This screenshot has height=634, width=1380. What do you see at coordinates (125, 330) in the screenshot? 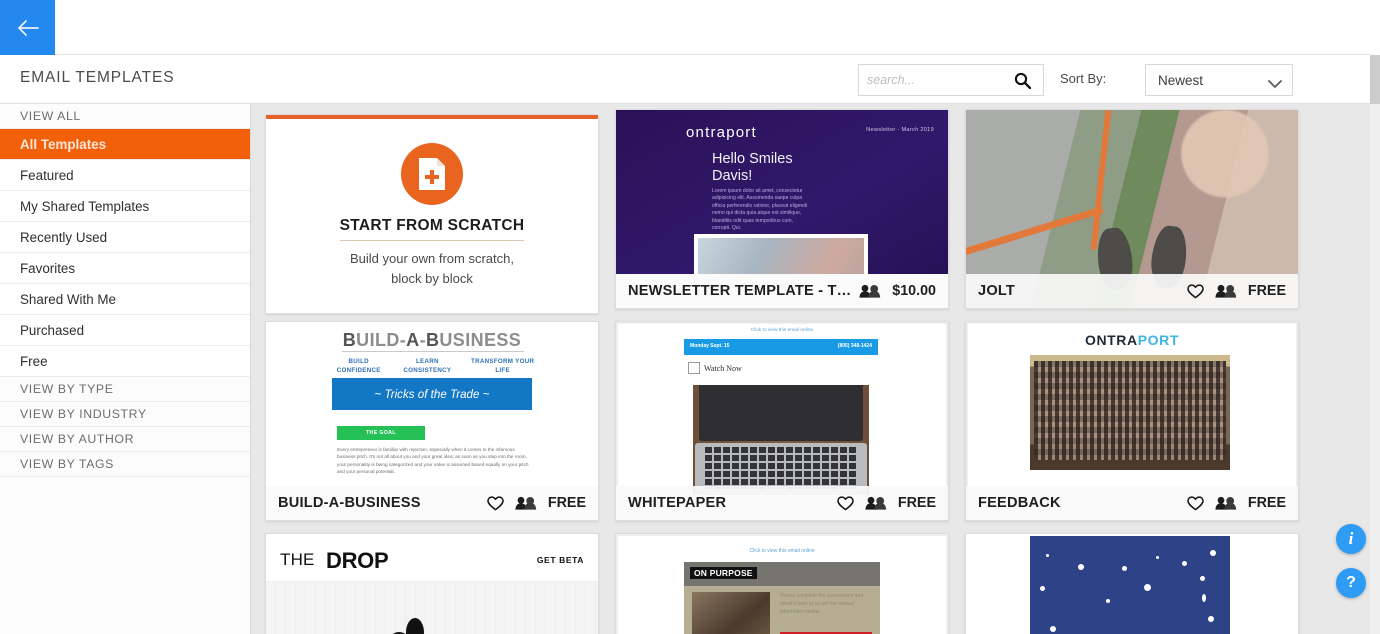
I see `sidebar-item-purchased: Purchased` at bounding box center [125, 330].